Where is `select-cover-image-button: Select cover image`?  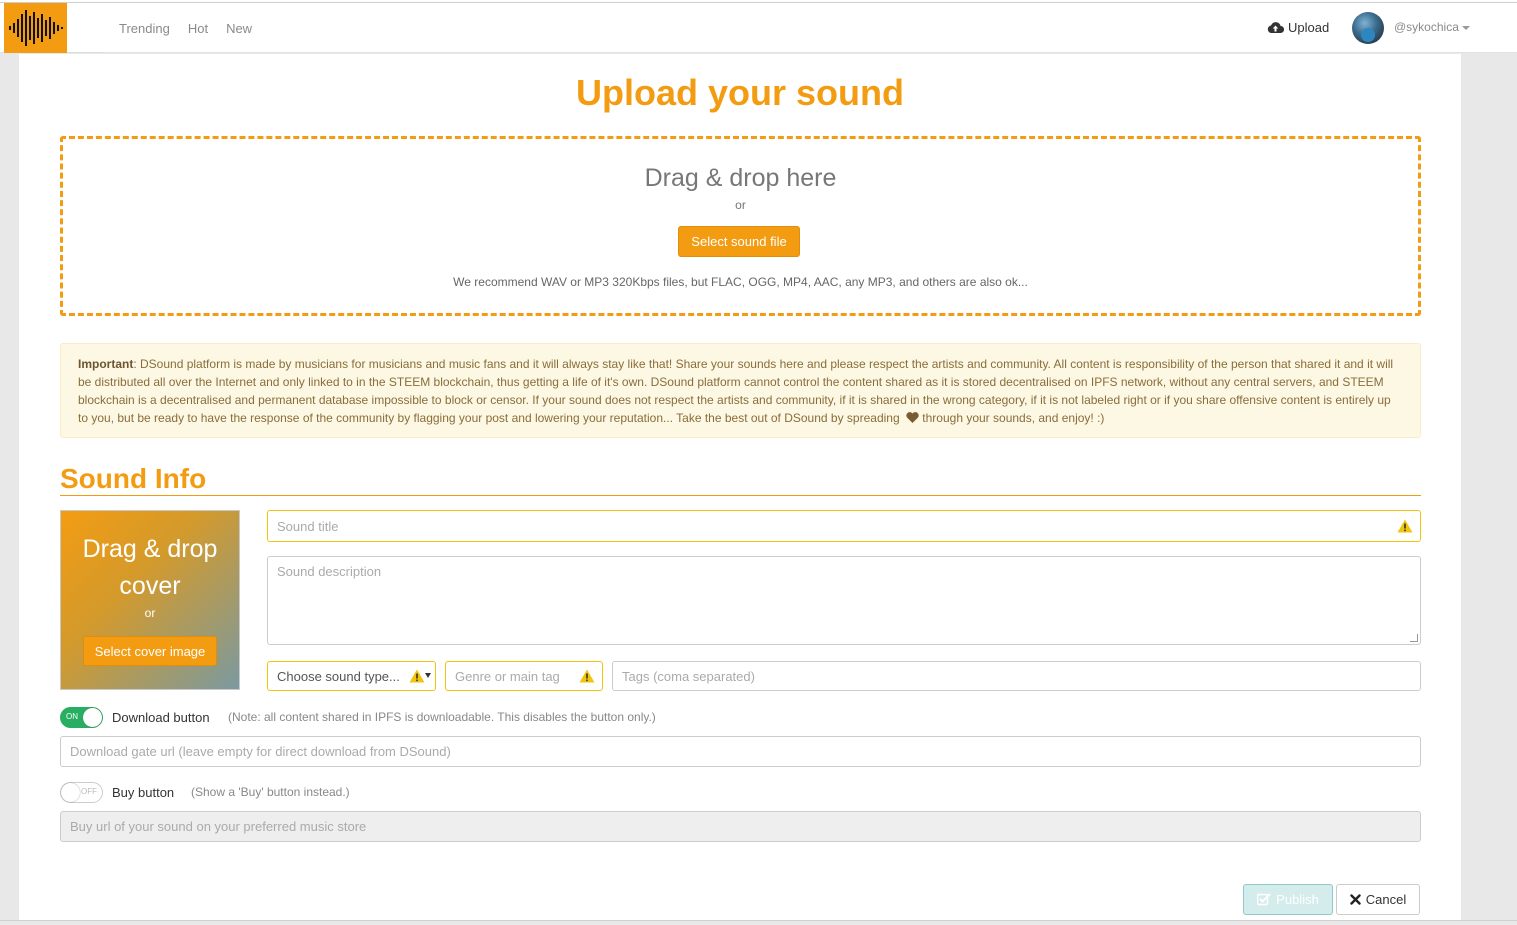
select-cover-image-button: Select cover image is located at coordinates (150, 651).